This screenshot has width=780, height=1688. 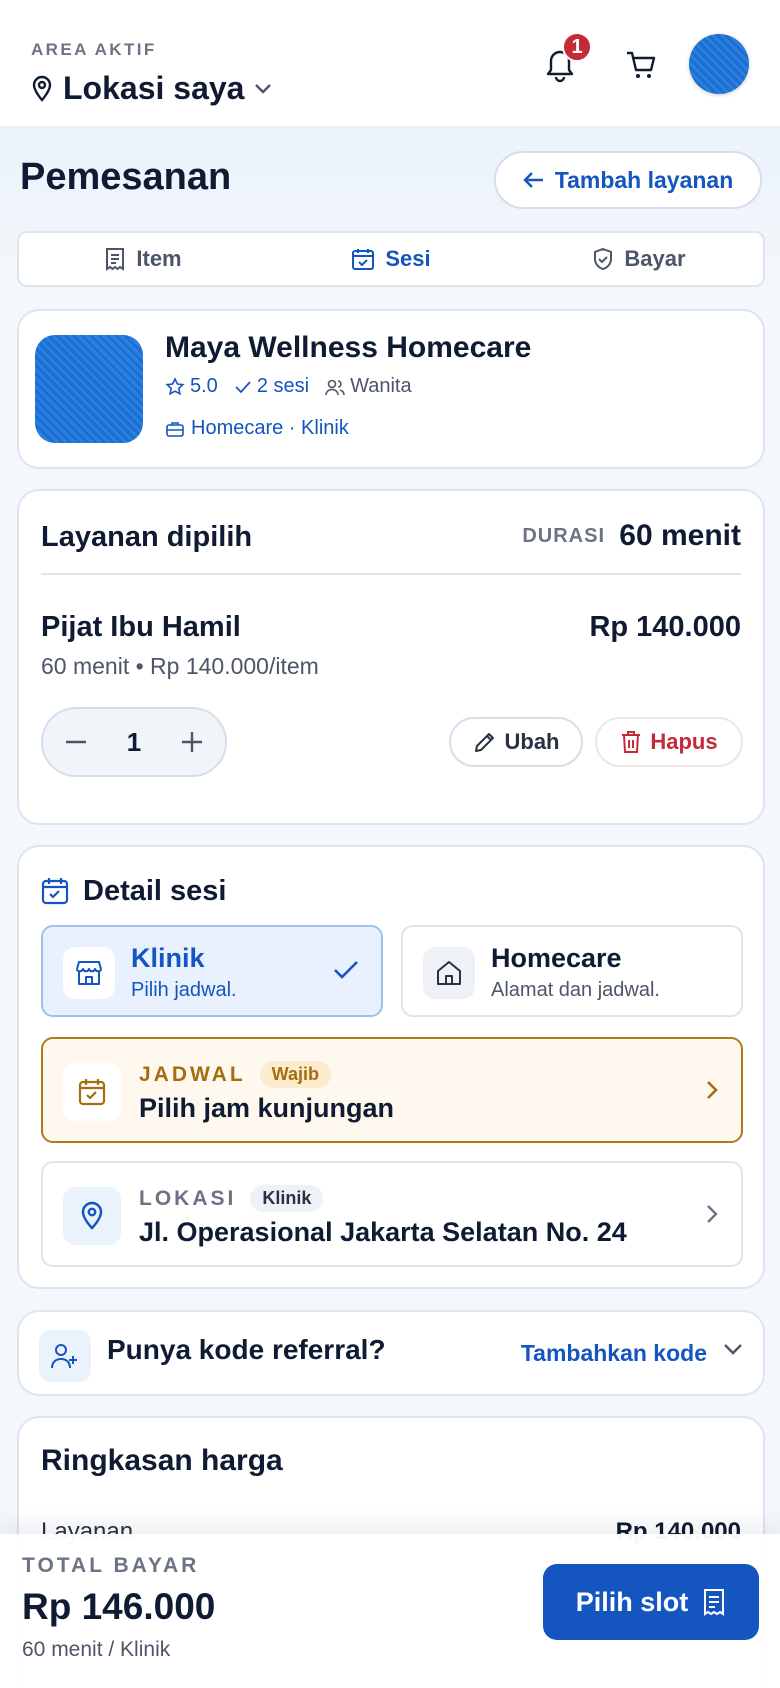 I want to click on tab-bayar: Bayar, so click(x=639, y=259).